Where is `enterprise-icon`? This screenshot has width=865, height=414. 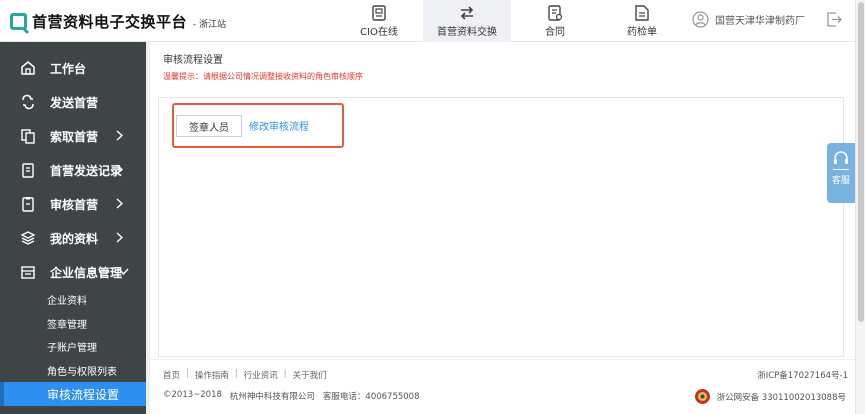 enterprise-icon is located at coordinates (28, 272).